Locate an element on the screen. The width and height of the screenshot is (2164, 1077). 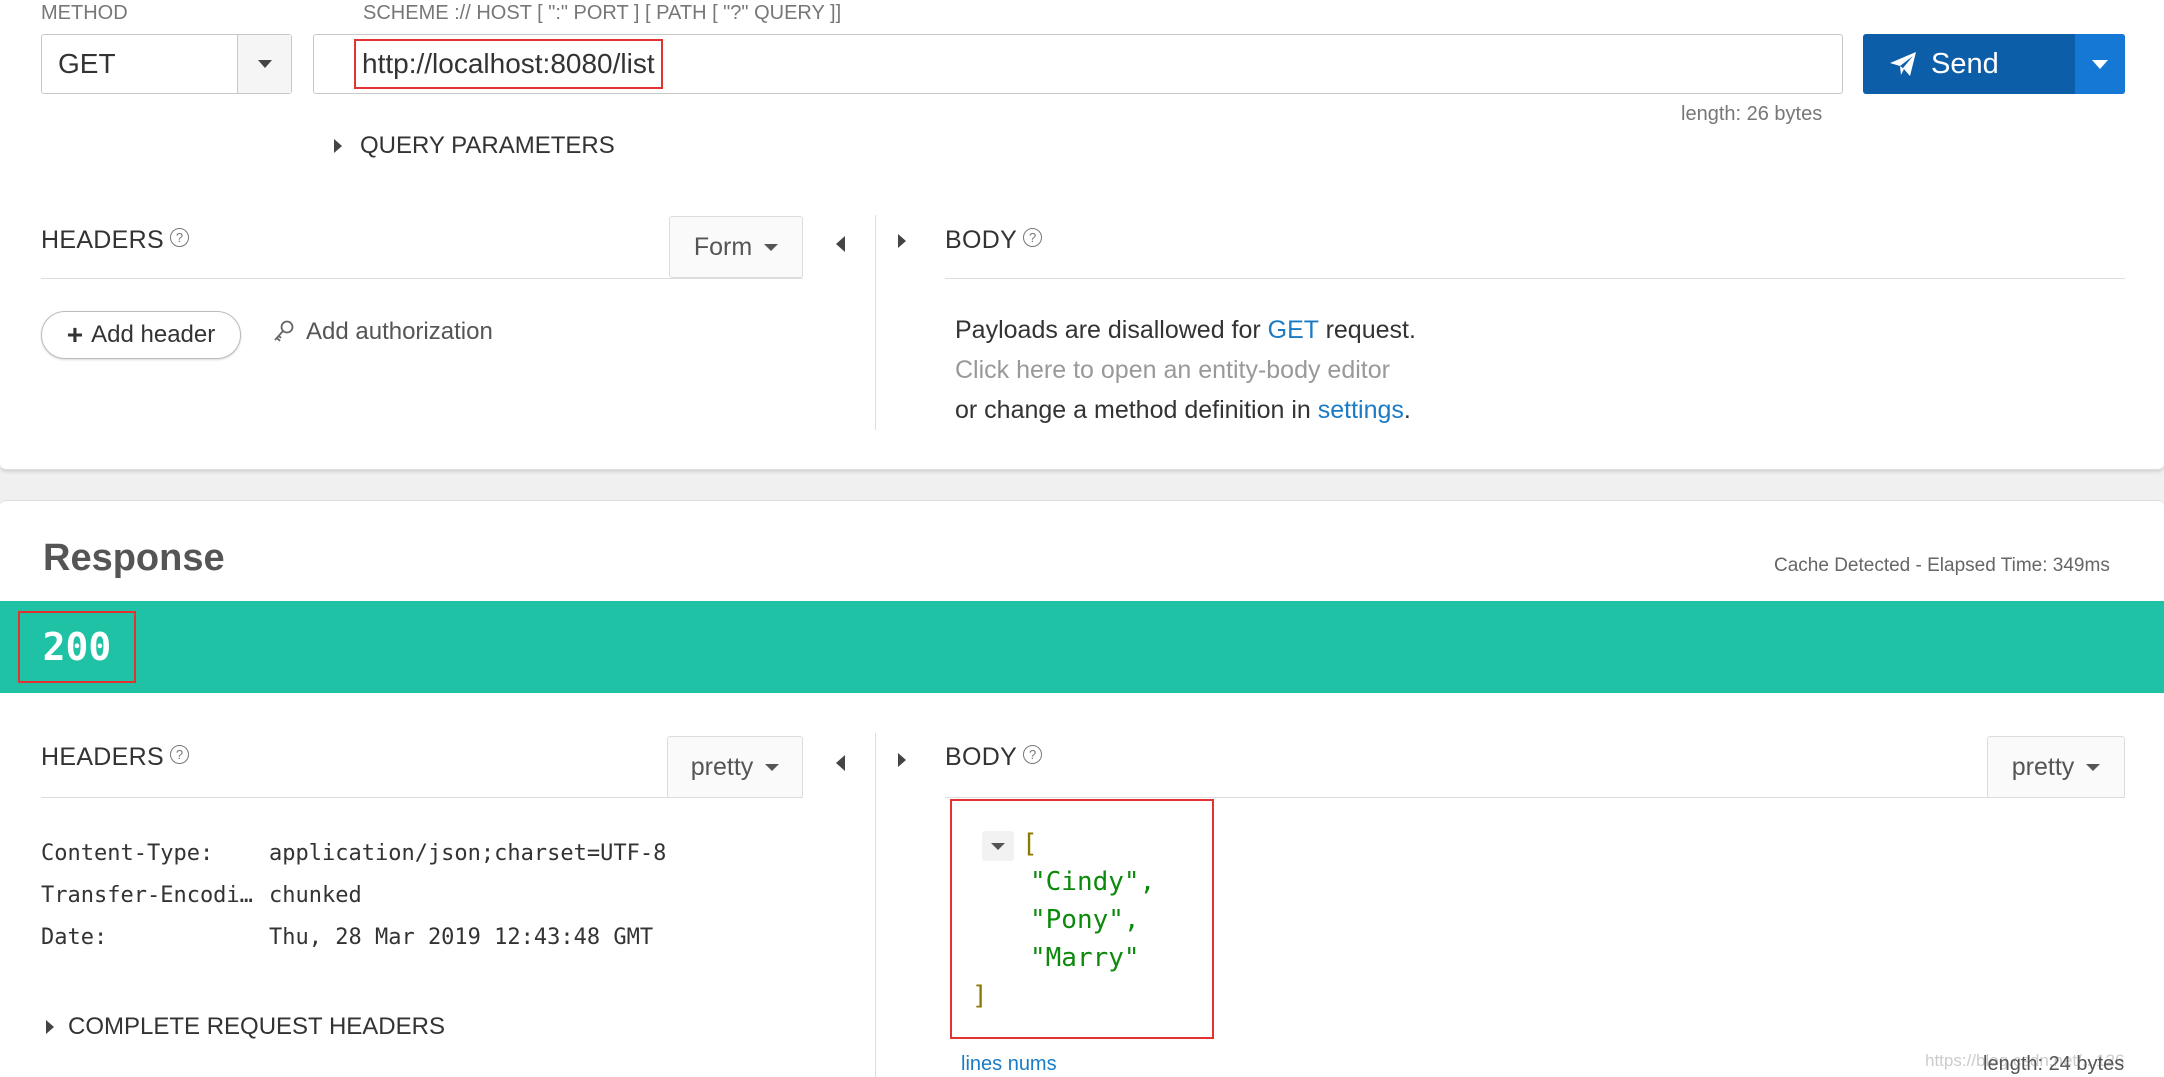
json-item: "Pony", is located at coordinates (1085, 920).